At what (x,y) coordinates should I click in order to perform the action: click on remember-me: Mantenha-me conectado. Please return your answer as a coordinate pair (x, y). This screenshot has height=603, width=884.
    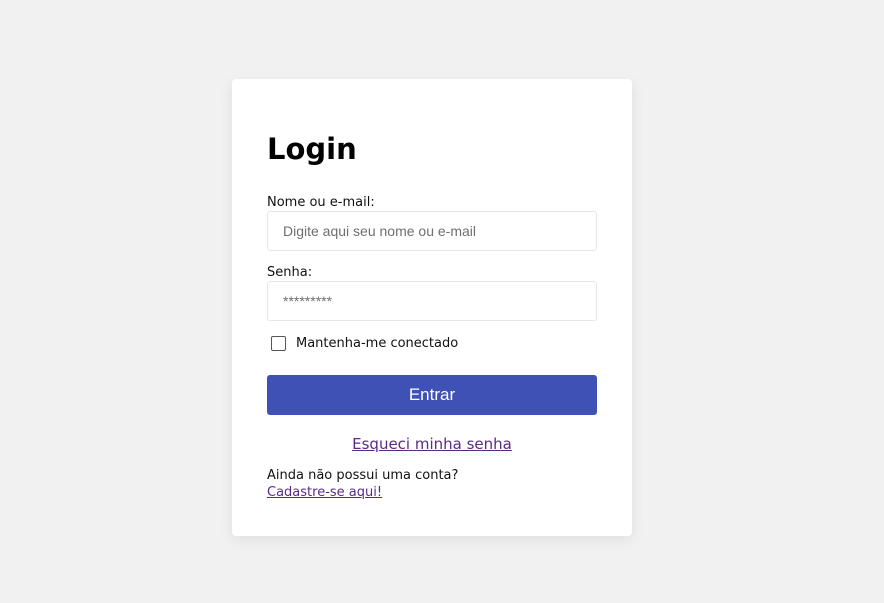
    Looking at the image, I should click on (362, 343).